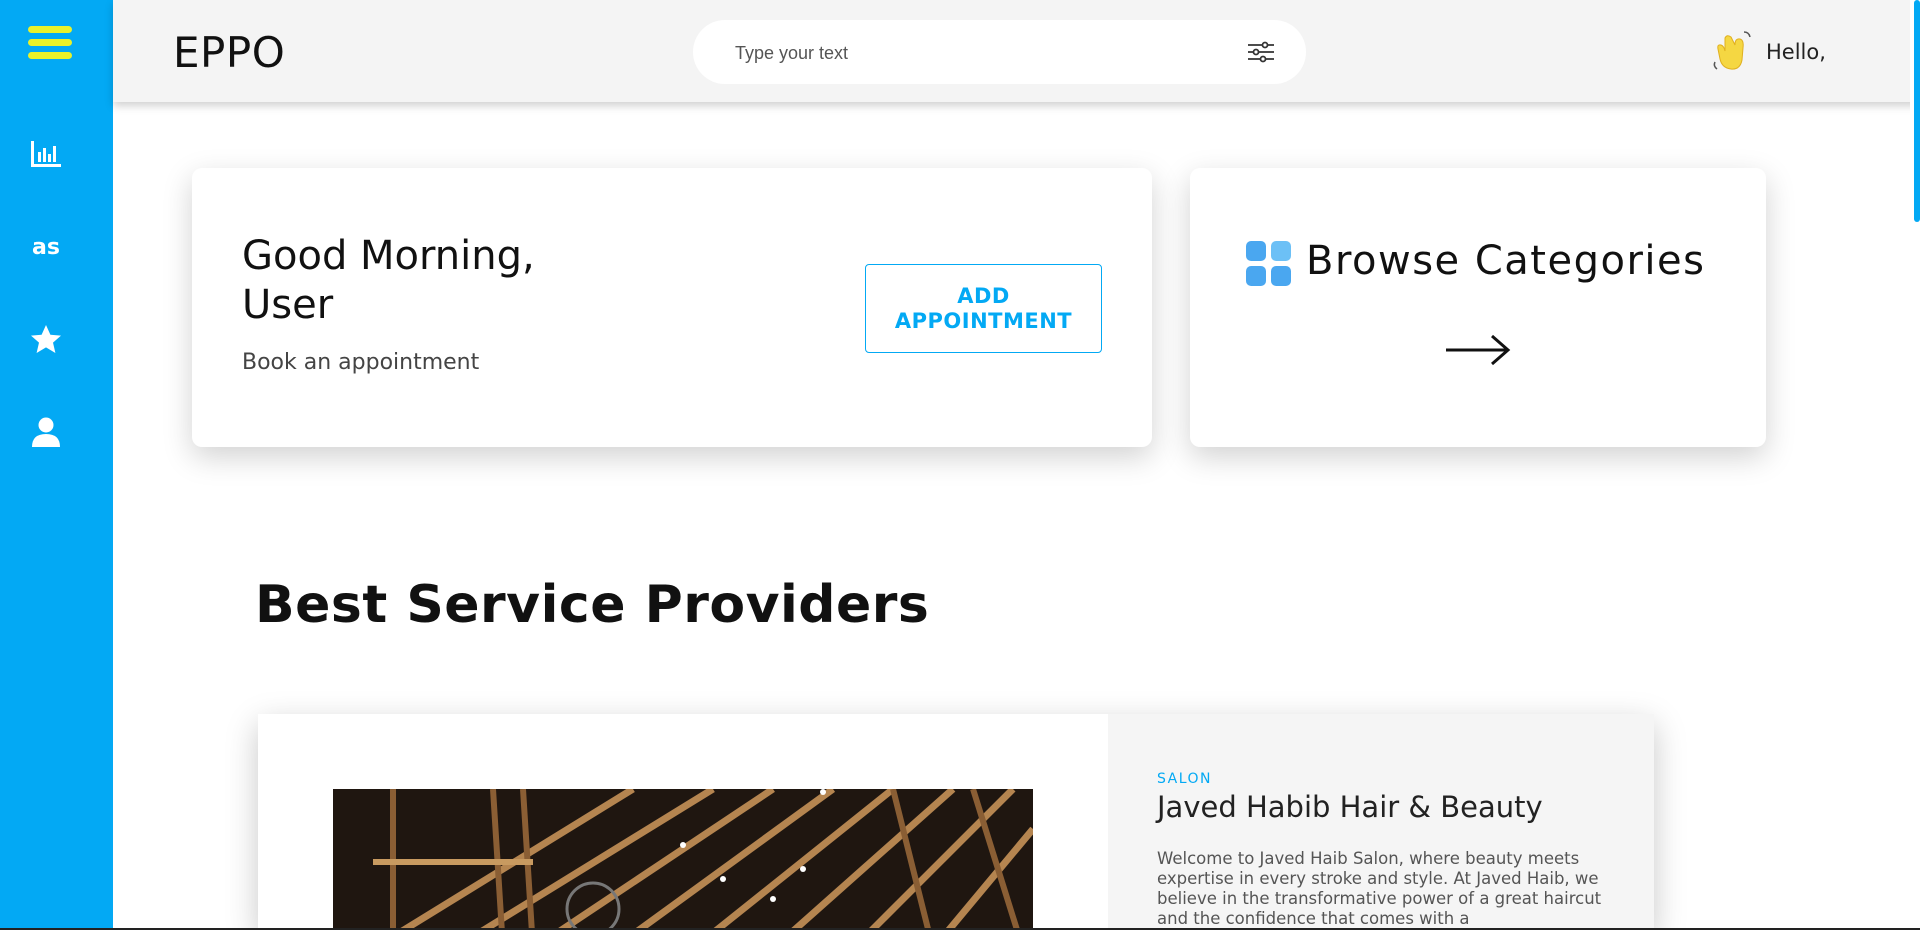  What do you see at coordinates (975, 53) in the screenshot?
I see `search-input` at bounding box center [975, 53].